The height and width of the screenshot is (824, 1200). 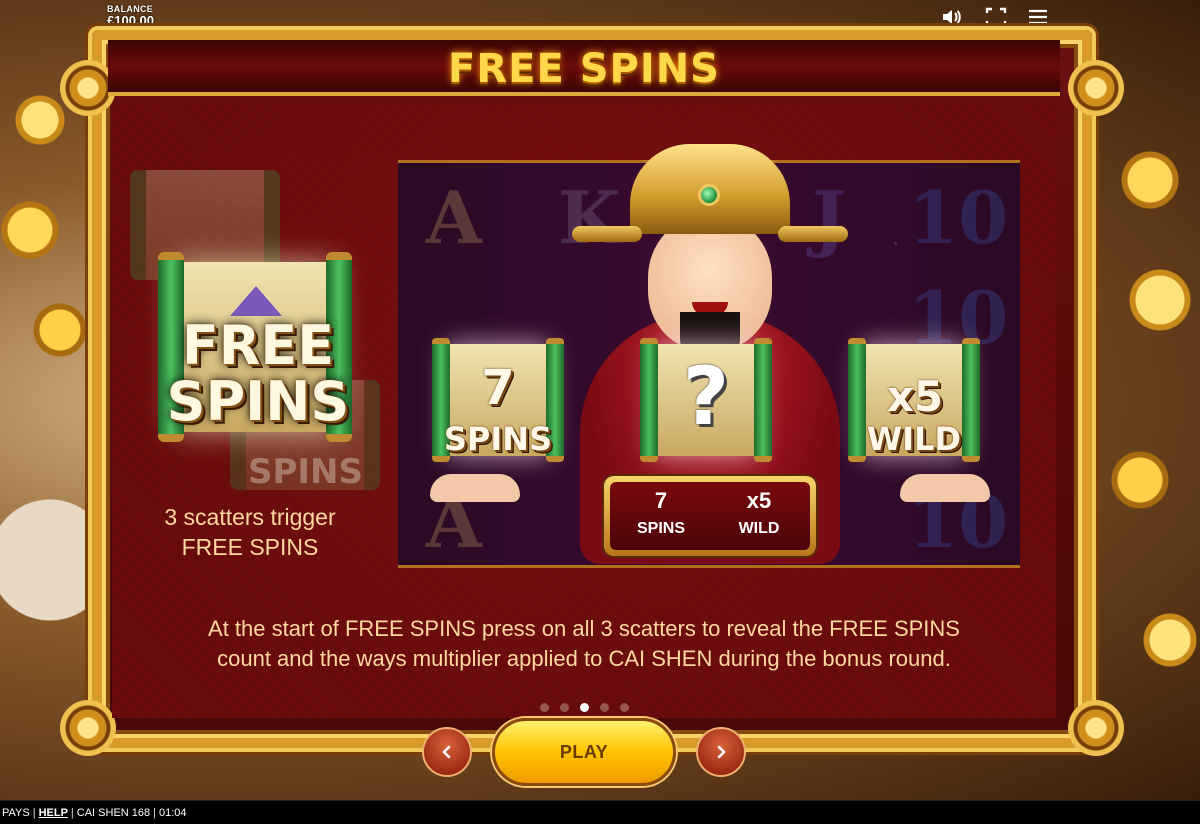 I want to click on scroll-spins-value: 7, so click(x=498, y=388).